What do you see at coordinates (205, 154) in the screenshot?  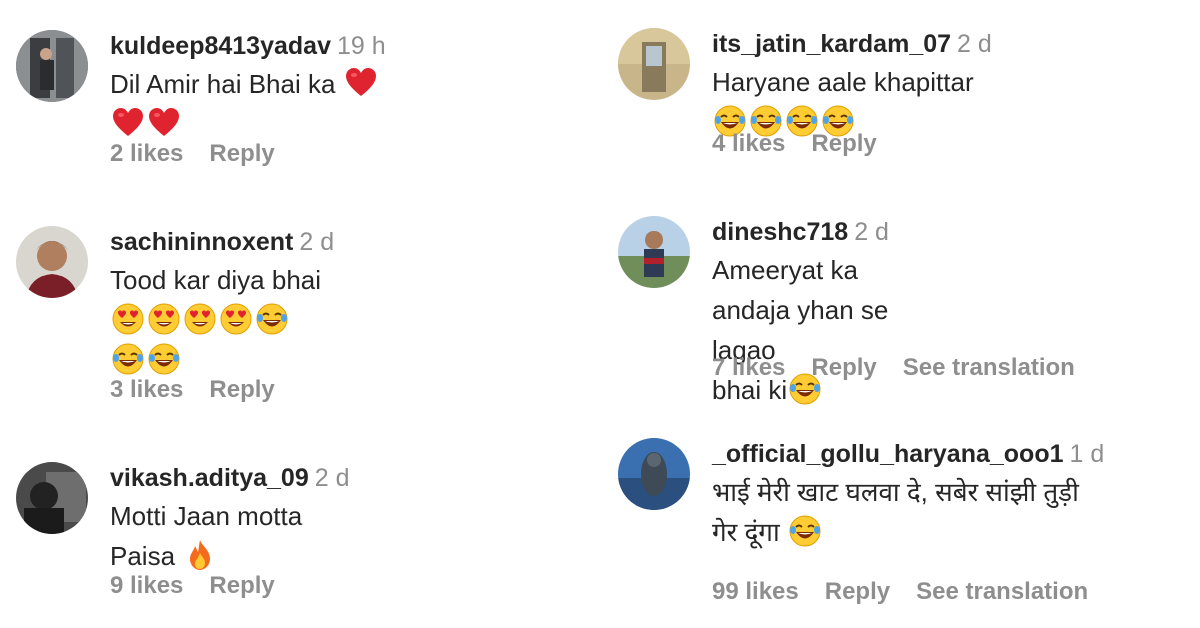 I see `comment-actions: 2 likes Reply` at bounding box center [205, 154].